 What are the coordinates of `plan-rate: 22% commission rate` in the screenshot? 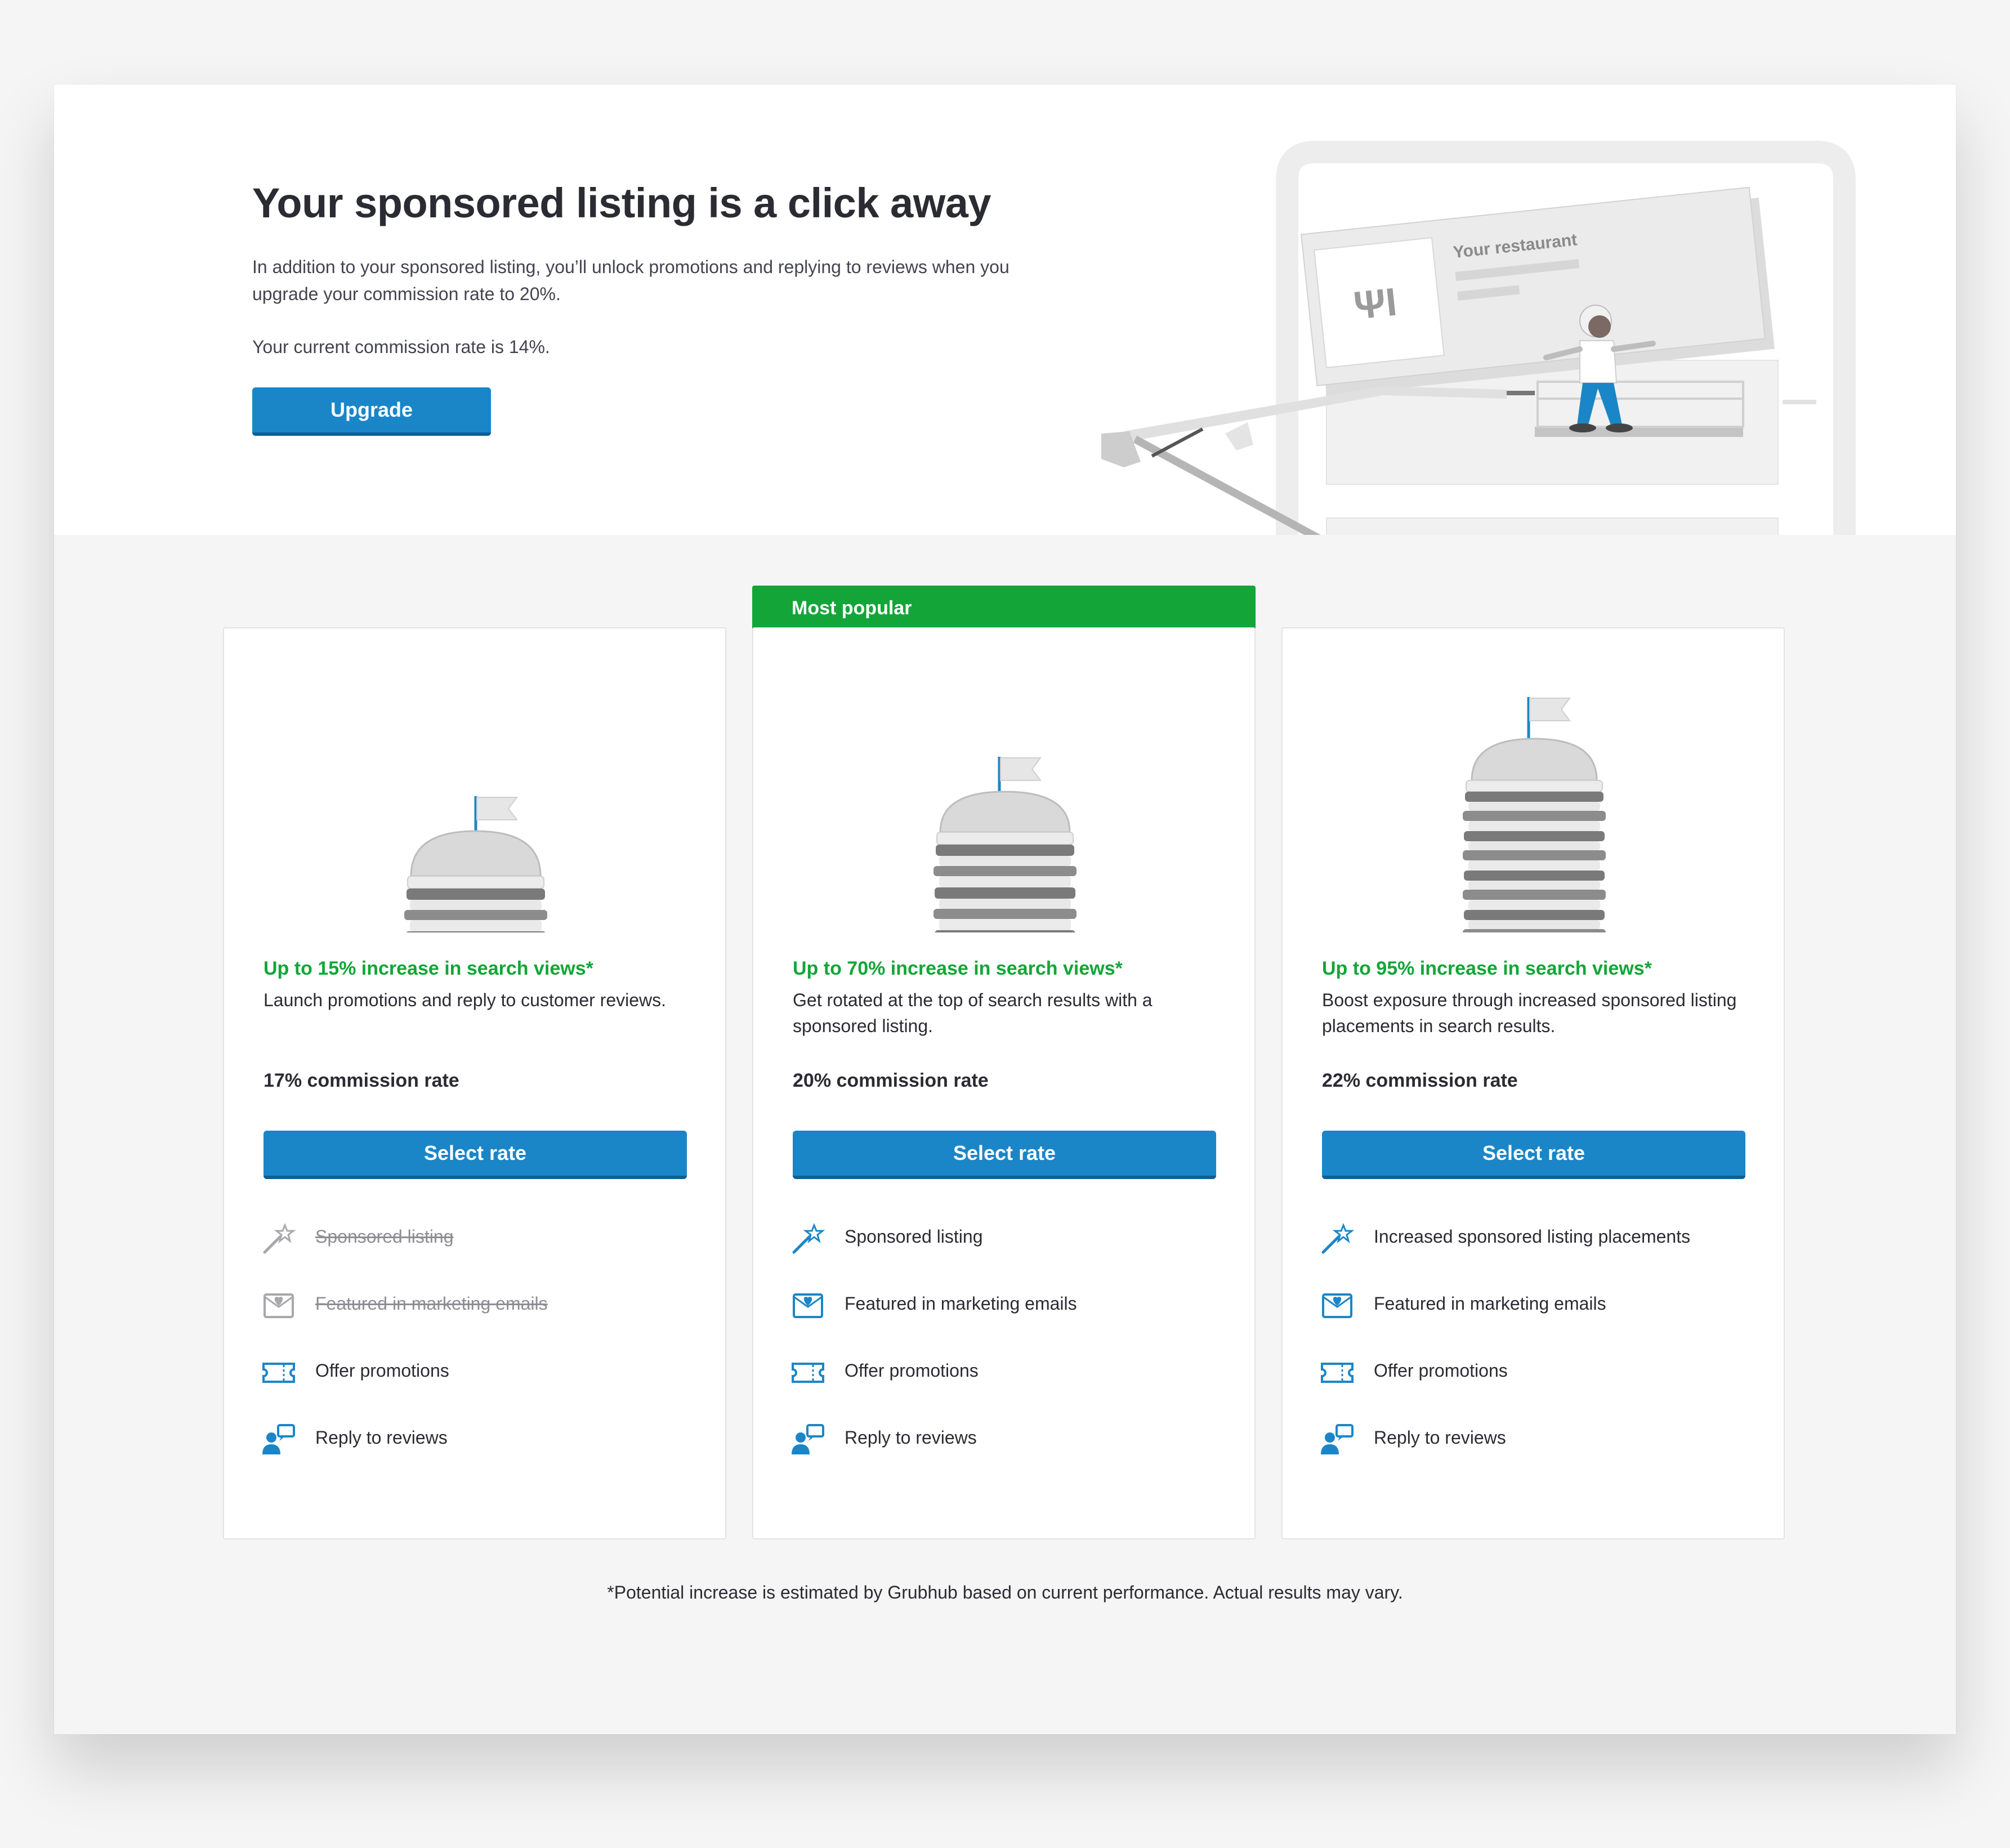 It's located at (1420, 1080).